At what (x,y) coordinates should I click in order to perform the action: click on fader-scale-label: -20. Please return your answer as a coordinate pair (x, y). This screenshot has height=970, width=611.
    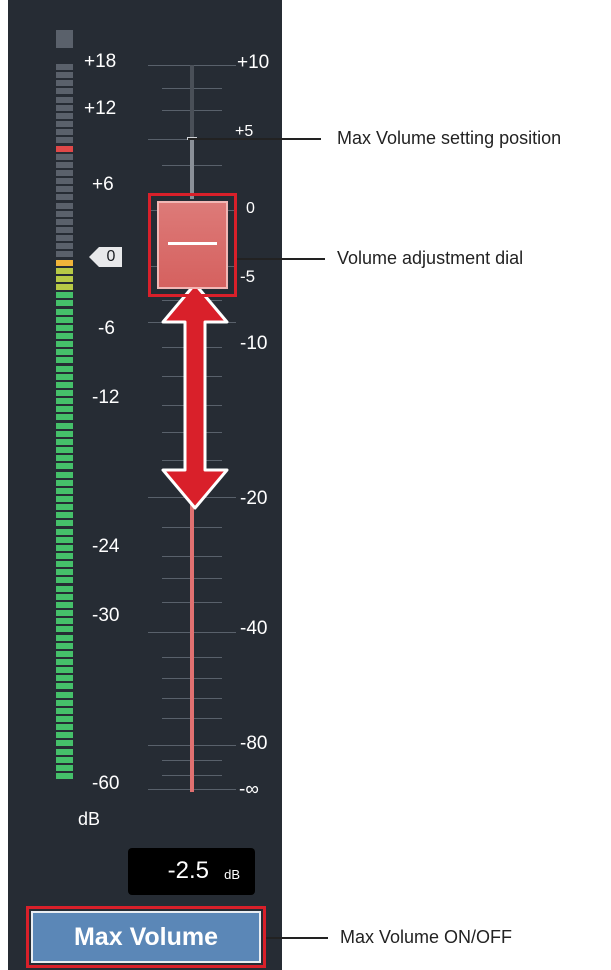
    Looking at the image, I should click on (254, 498).